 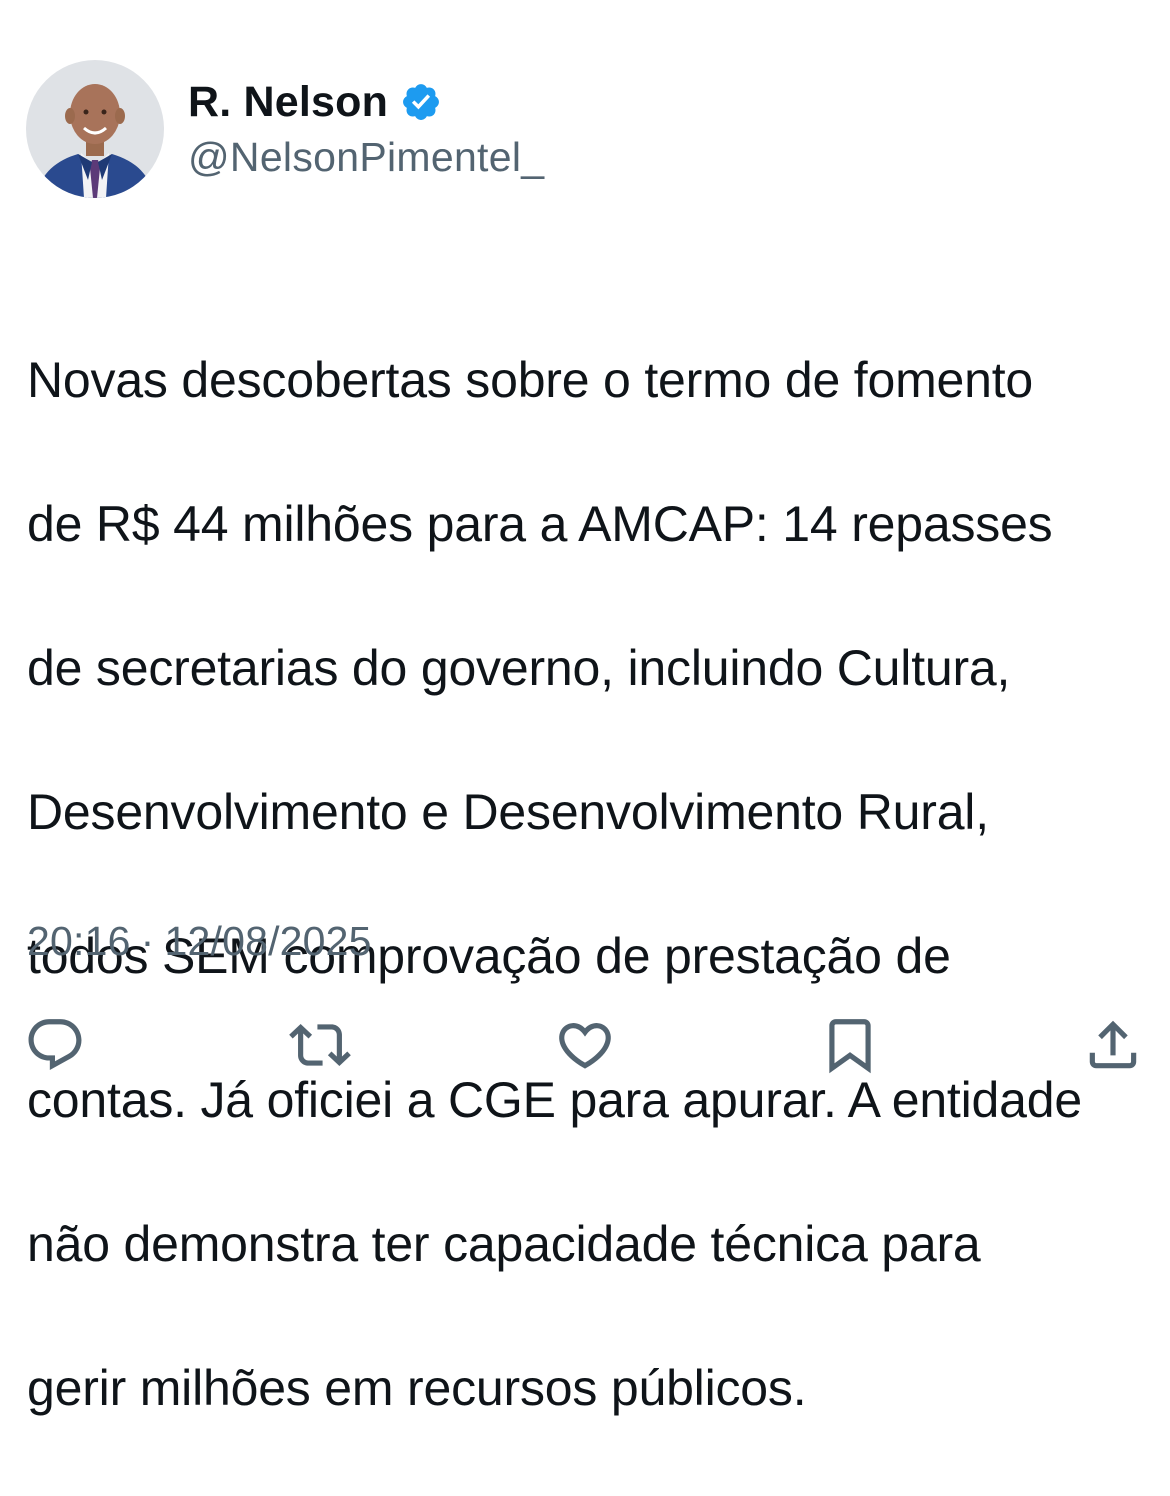 I want to click on bookmark-icon, so click(x=850, y=1046).